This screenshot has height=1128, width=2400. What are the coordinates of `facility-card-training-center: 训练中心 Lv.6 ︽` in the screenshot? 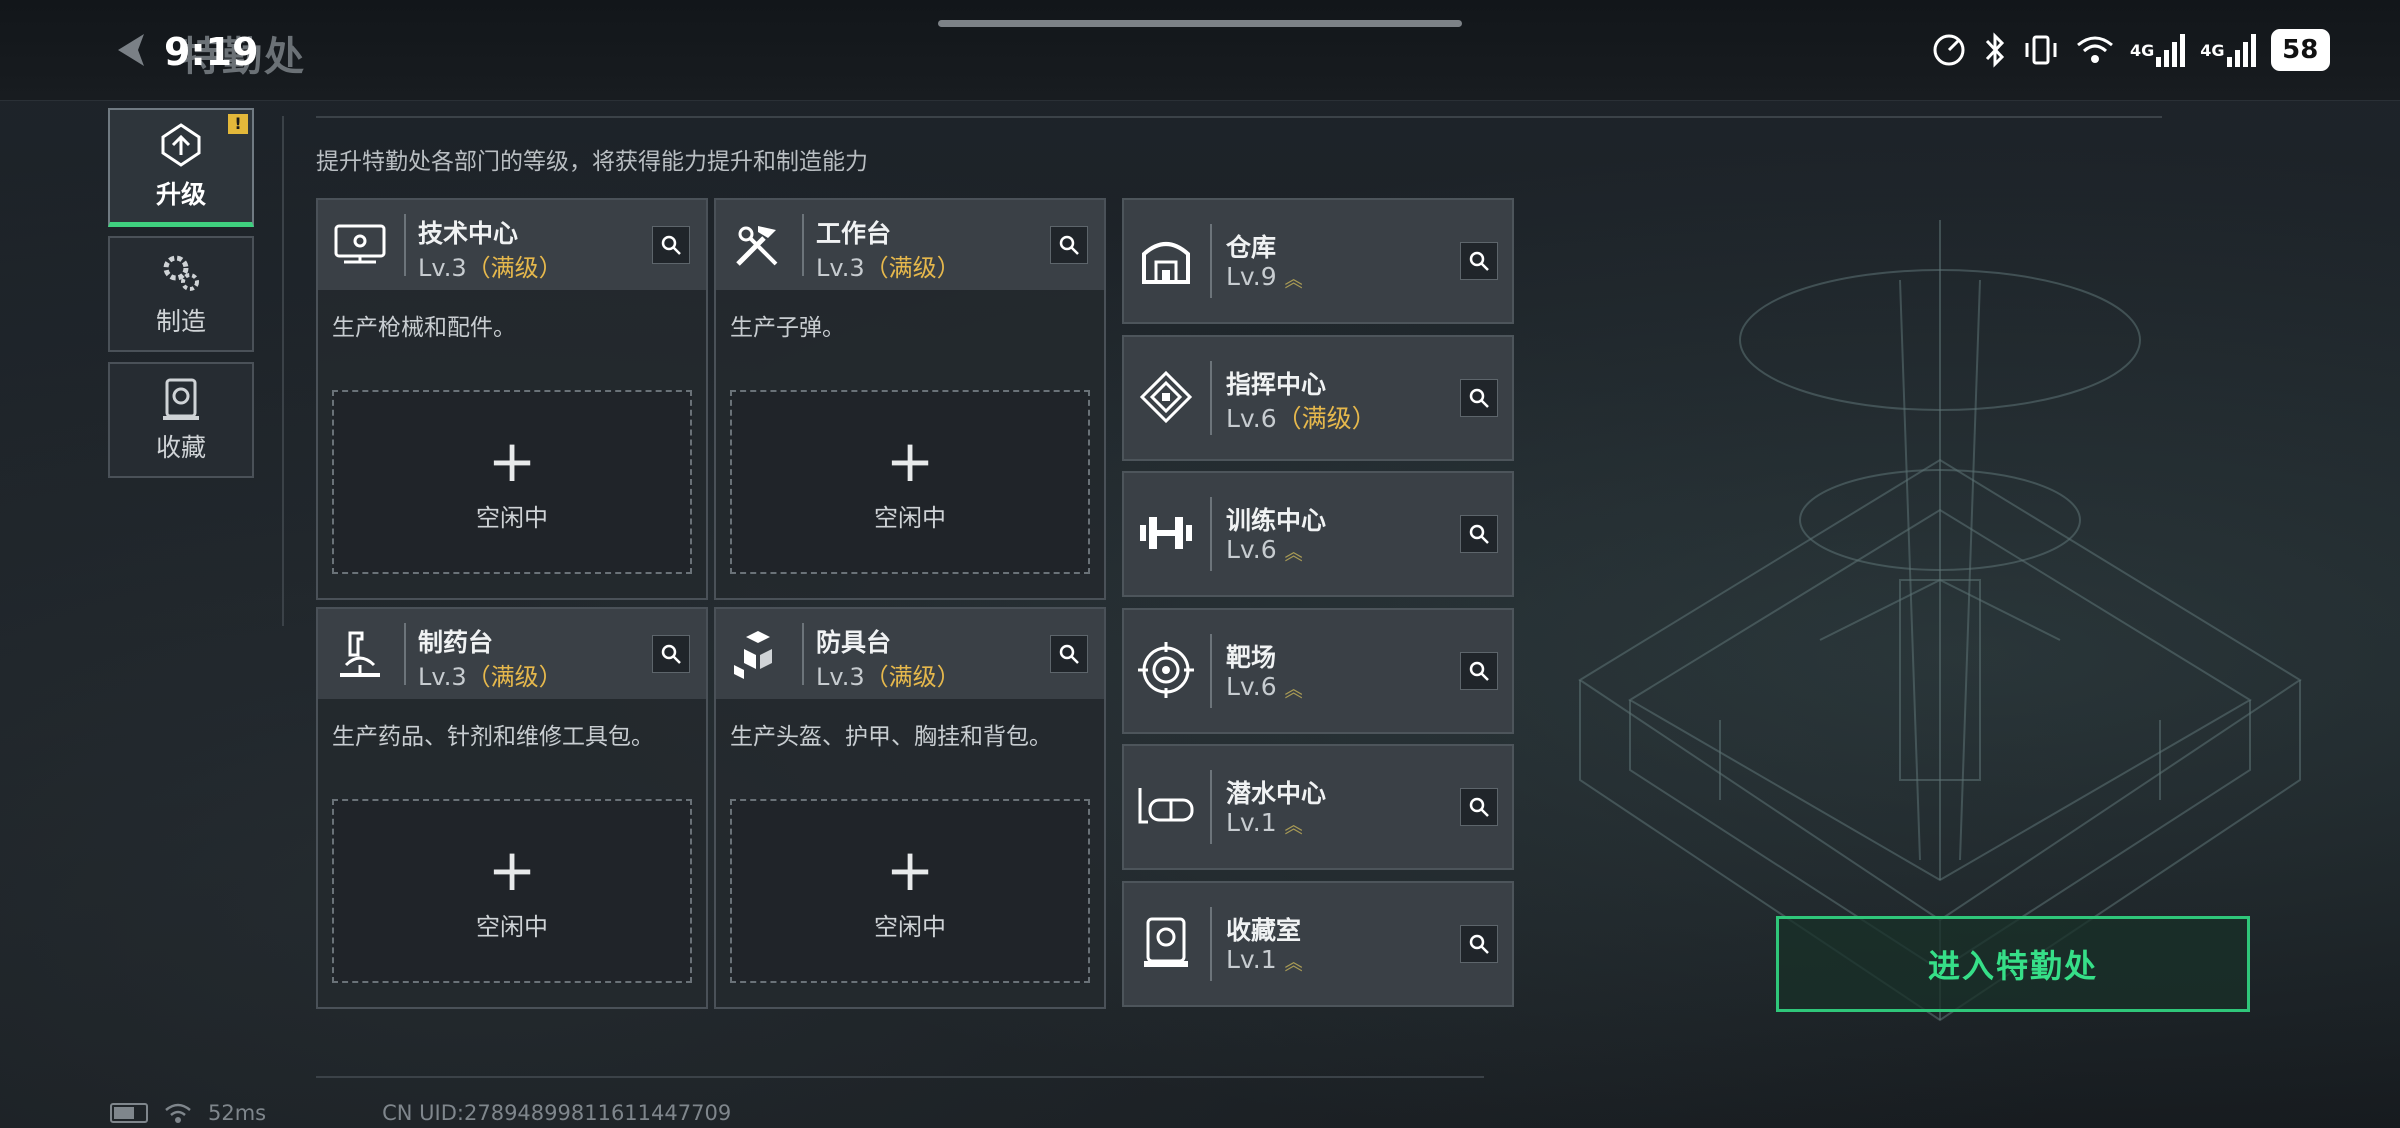 It's located at (1318, 534).